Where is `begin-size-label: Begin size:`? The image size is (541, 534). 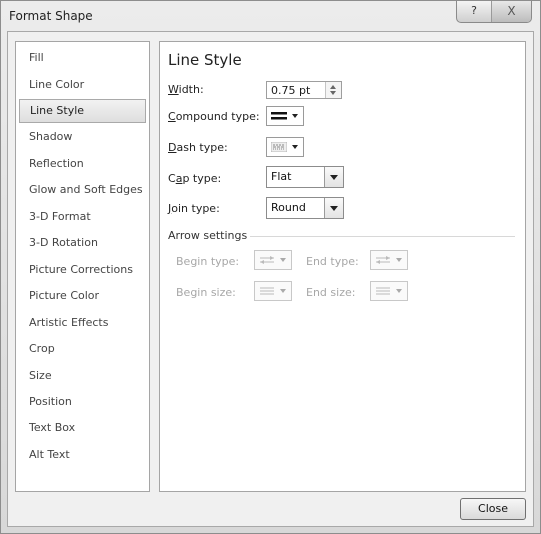
begin-size-label: Begin size: is located at coordinates (206, 292).